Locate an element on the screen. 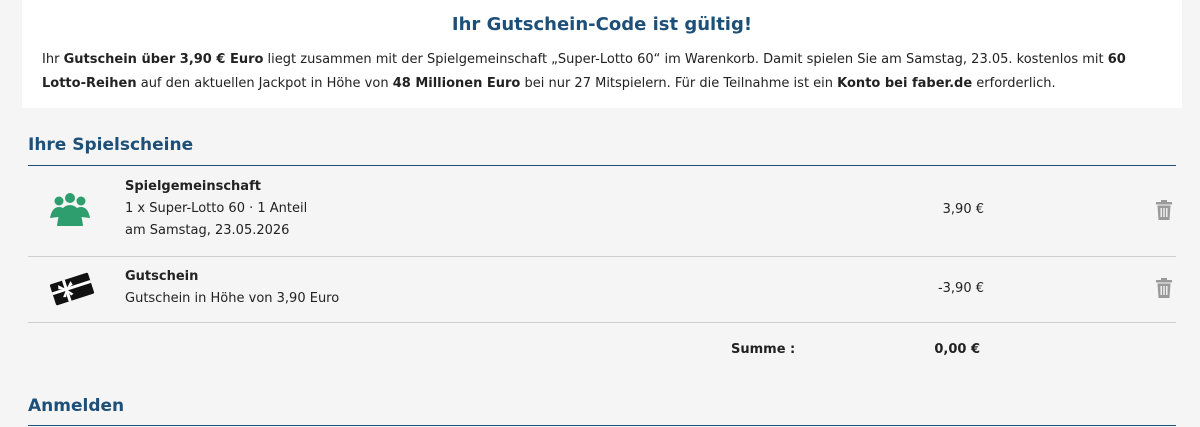  cart-item-title: Gutschein is located at coordinates (162, 276).